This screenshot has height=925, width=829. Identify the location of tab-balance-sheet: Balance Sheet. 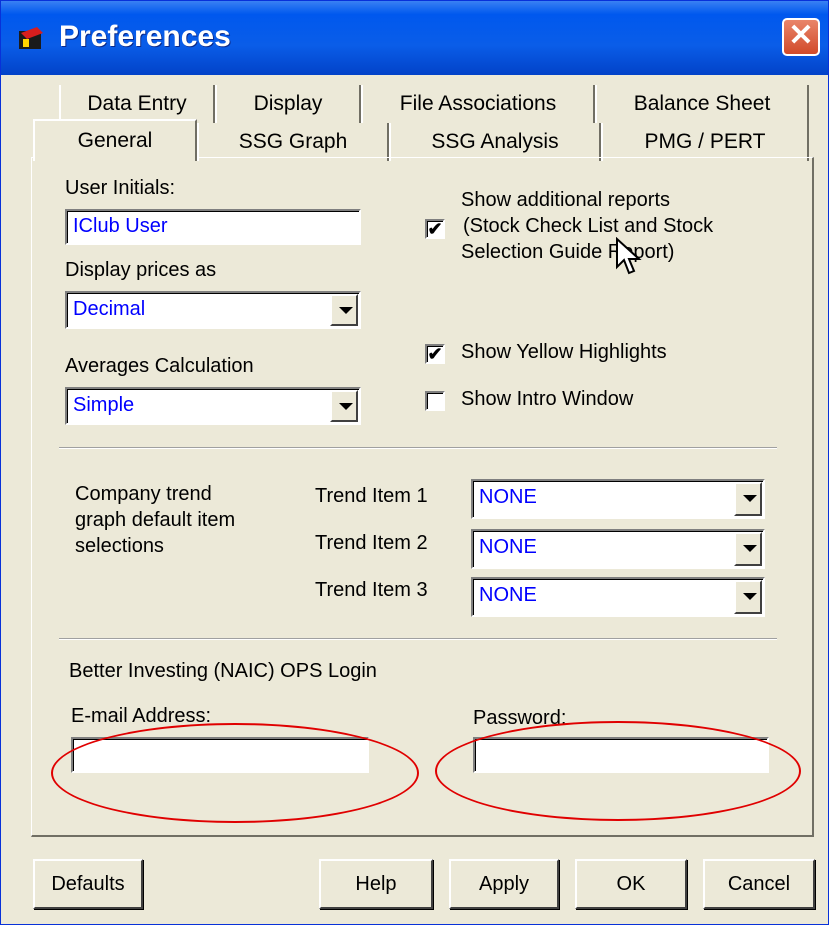
(702, 104).